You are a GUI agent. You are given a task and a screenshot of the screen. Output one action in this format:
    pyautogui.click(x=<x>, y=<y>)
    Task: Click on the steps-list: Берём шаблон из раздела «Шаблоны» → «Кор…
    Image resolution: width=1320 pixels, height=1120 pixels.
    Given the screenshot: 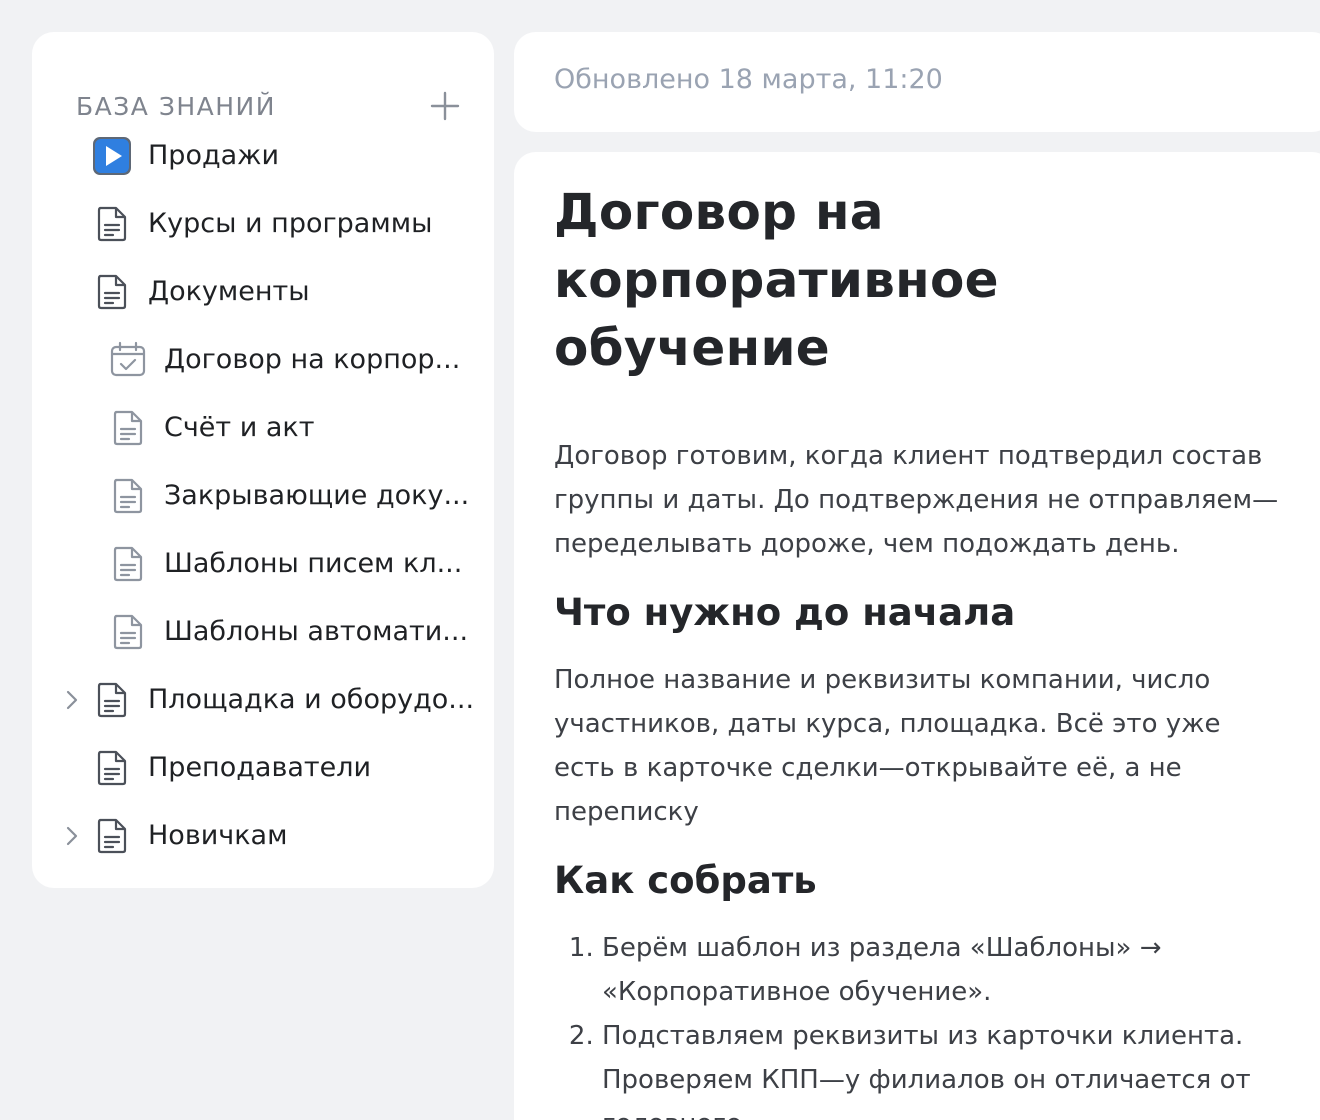 What is the action you would take?
    pyautogui.click(x=919, y=1023)
    